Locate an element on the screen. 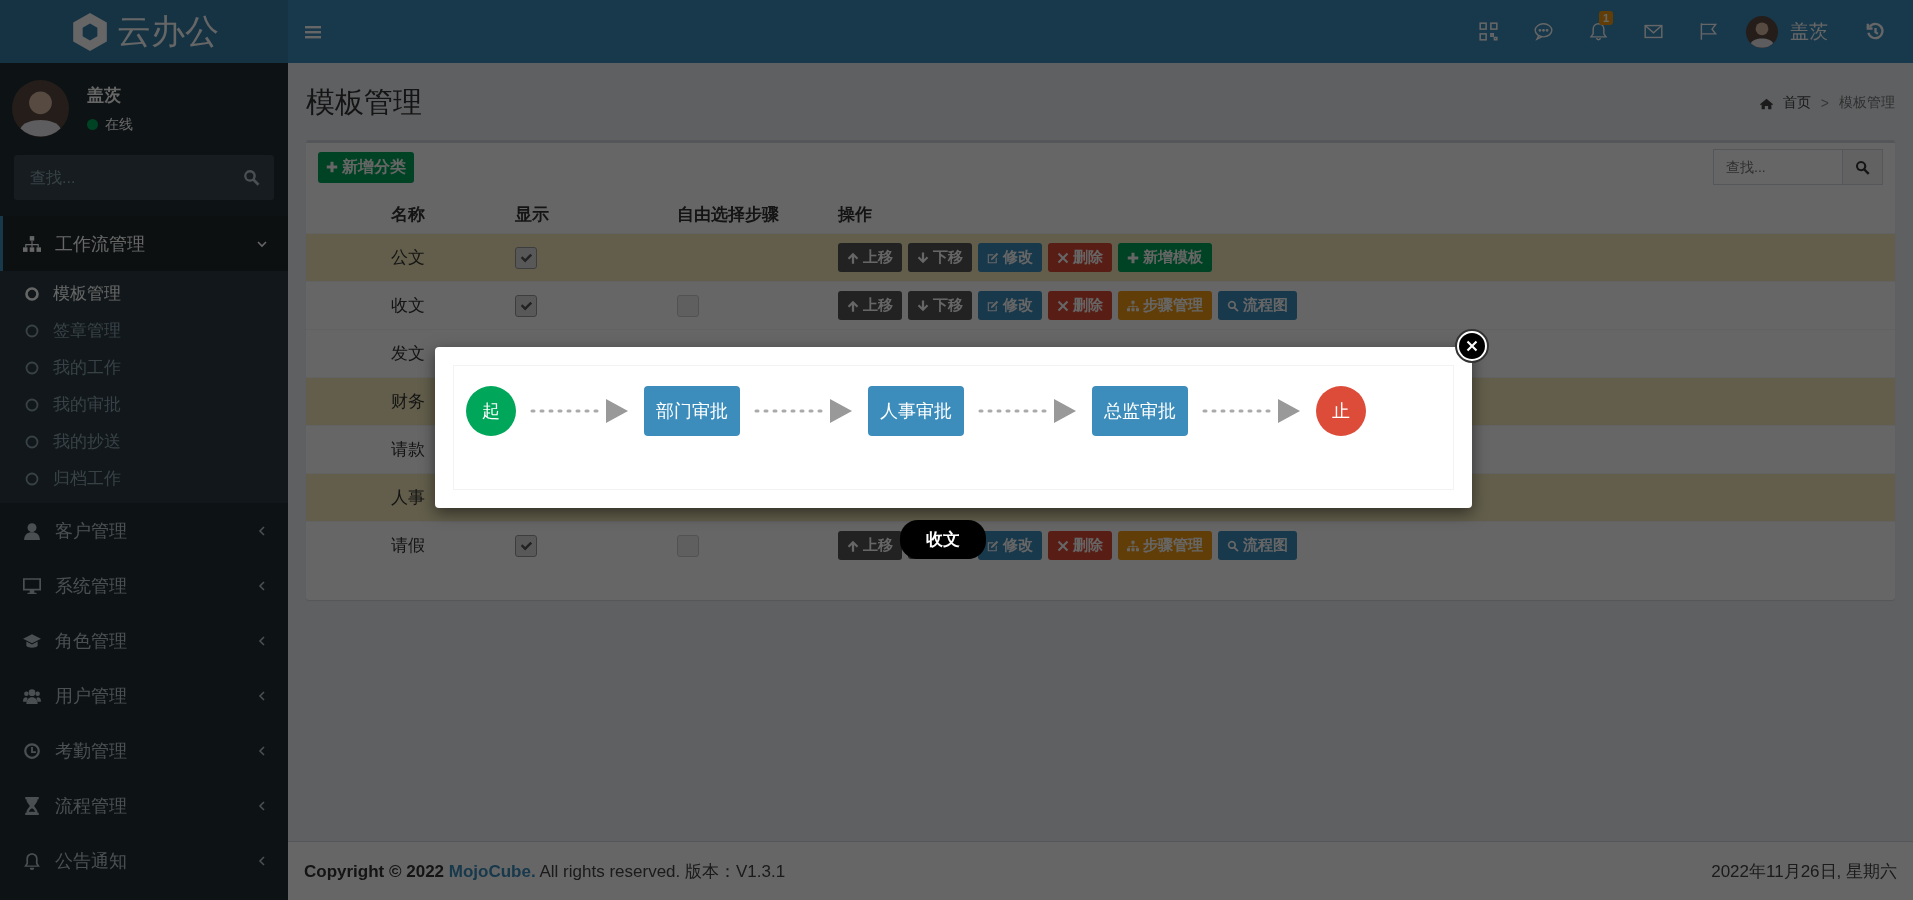  column-header: 显示 is located at coordinates (532, 214).